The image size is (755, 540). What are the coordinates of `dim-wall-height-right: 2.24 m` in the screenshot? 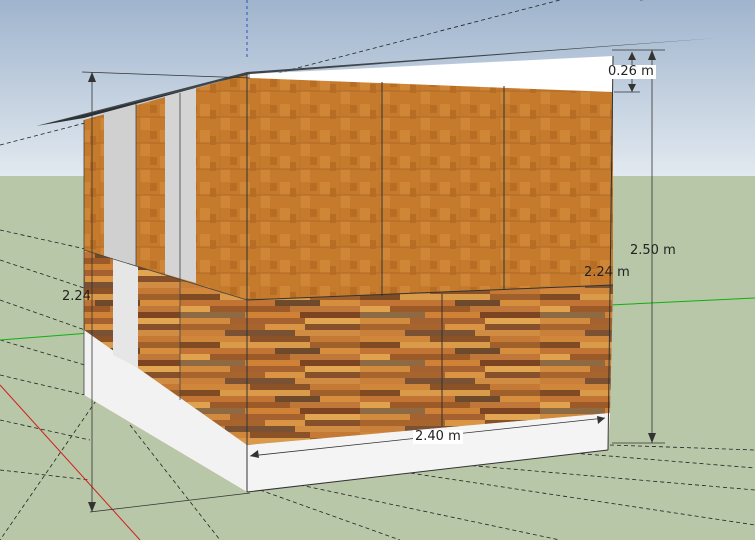 It's located at (607, 273).